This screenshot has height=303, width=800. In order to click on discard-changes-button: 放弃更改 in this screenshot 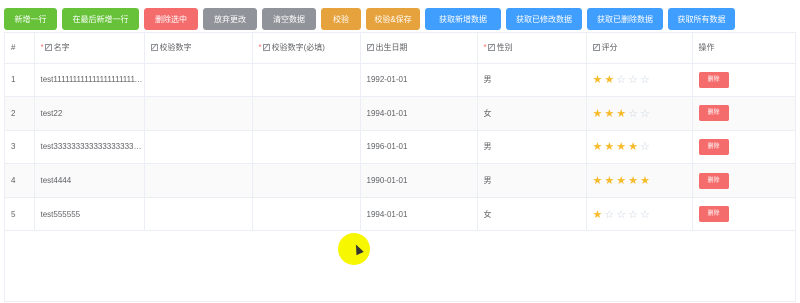, I will do `click(230, 19)`.